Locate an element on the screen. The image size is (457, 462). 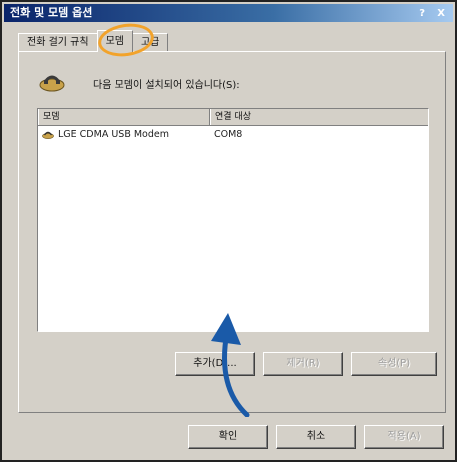
modem-icon is located at coordinates (52, 83).